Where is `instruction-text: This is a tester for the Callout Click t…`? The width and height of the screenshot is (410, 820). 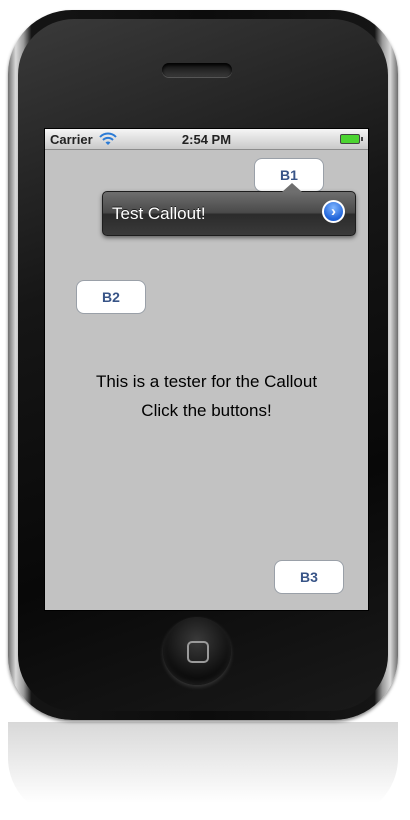
instruction-text: This is a tester for the Callout Click t… is located at coordinates (206, 396).